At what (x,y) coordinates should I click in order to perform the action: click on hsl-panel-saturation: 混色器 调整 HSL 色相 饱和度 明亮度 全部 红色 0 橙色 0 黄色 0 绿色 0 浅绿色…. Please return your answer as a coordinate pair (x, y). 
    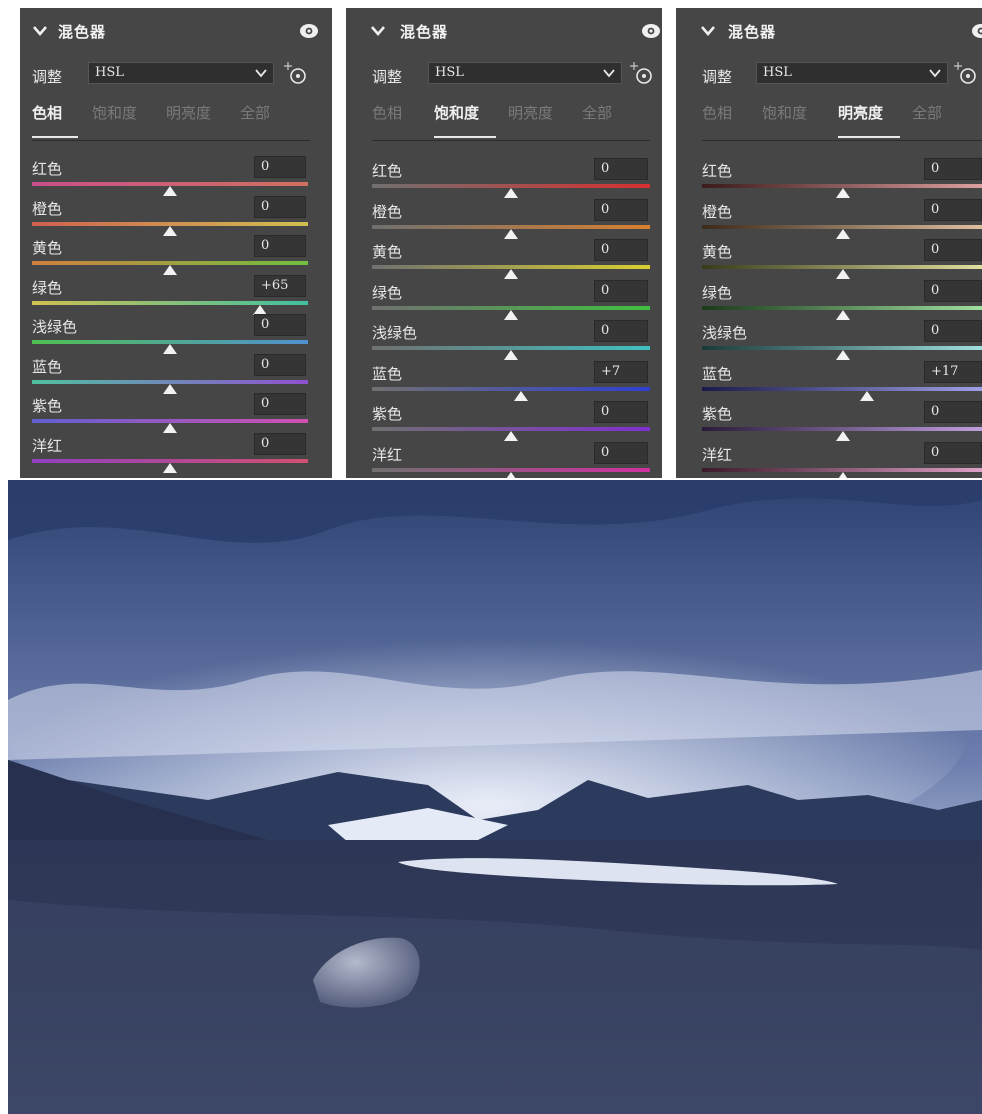
    Looking at the image, I should click on (504, 239).